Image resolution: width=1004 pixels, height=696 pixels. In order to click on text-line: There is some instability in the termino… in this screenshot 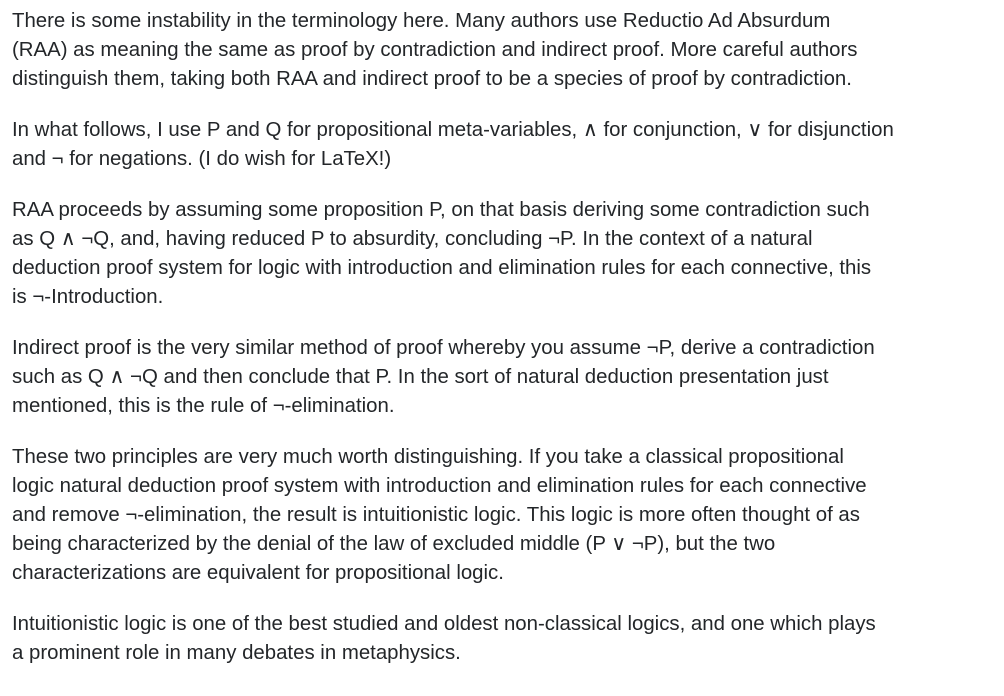, I will do `click(421, 21)`.